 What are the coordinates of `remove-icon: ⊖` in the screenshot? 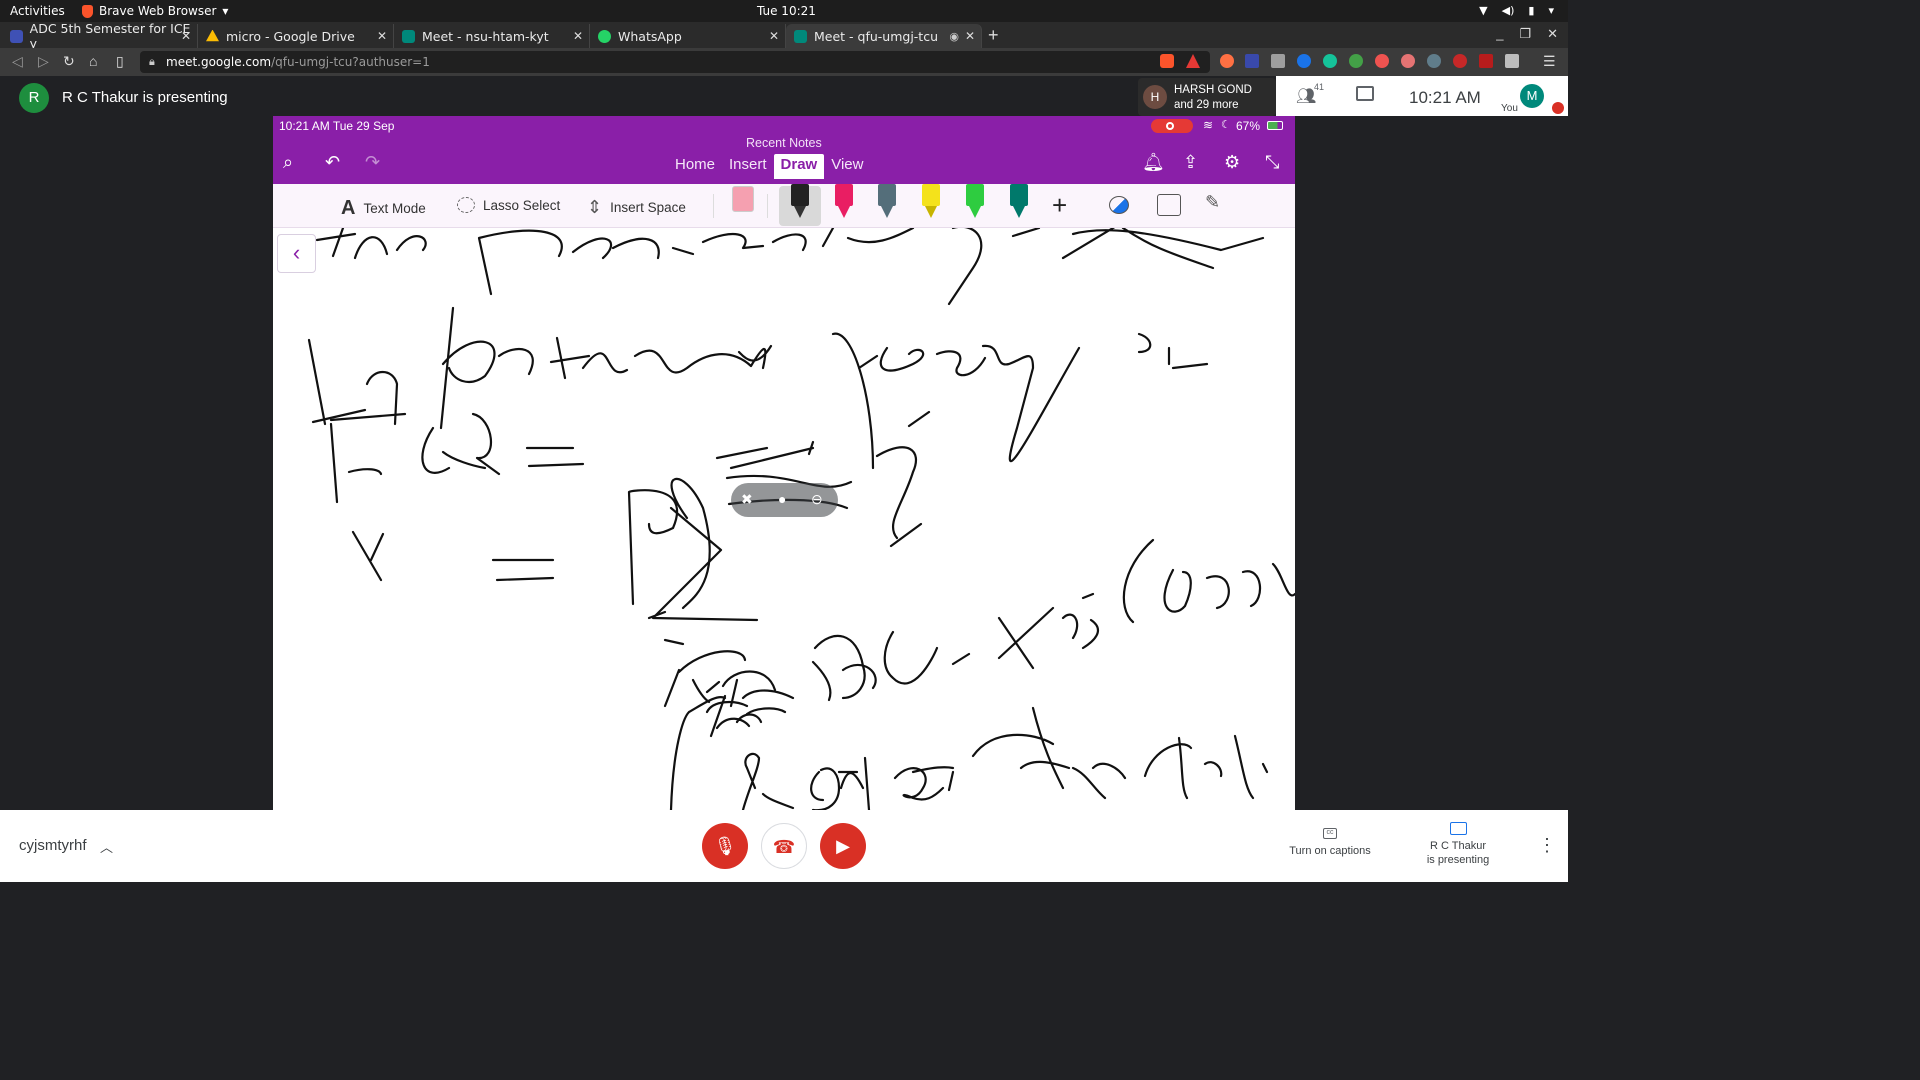 It's located at (817, 499).